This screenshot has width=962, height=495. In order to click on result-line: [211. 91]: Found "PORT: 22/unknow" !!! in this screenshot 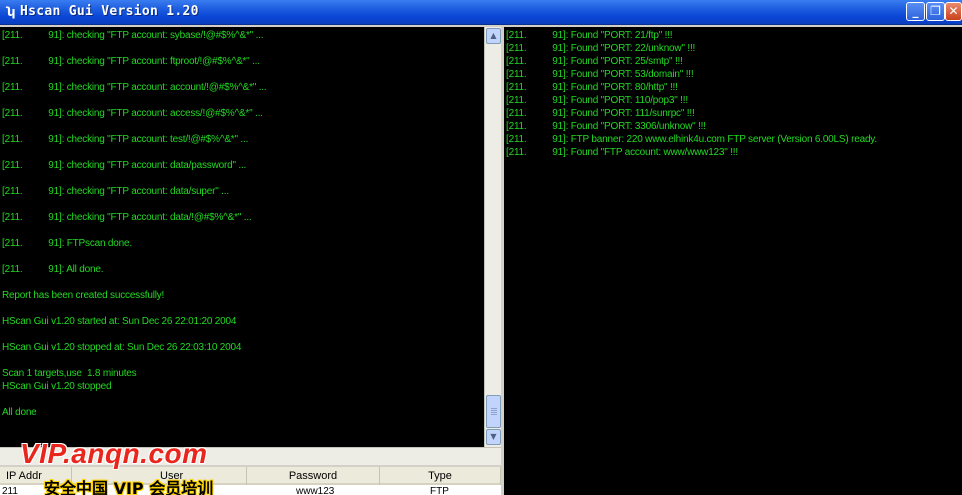, I will do `click(601, 48)`.